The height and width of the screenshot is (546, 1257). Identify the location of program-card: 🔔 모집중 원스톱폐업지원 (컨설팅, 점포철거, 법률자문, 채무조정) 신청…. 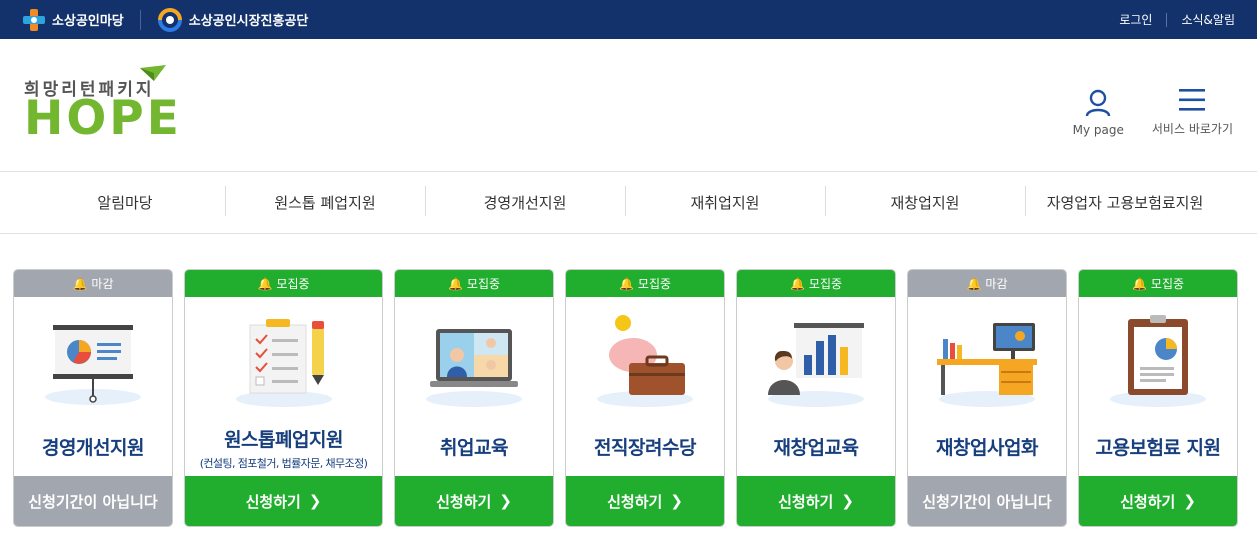
(283, 398).